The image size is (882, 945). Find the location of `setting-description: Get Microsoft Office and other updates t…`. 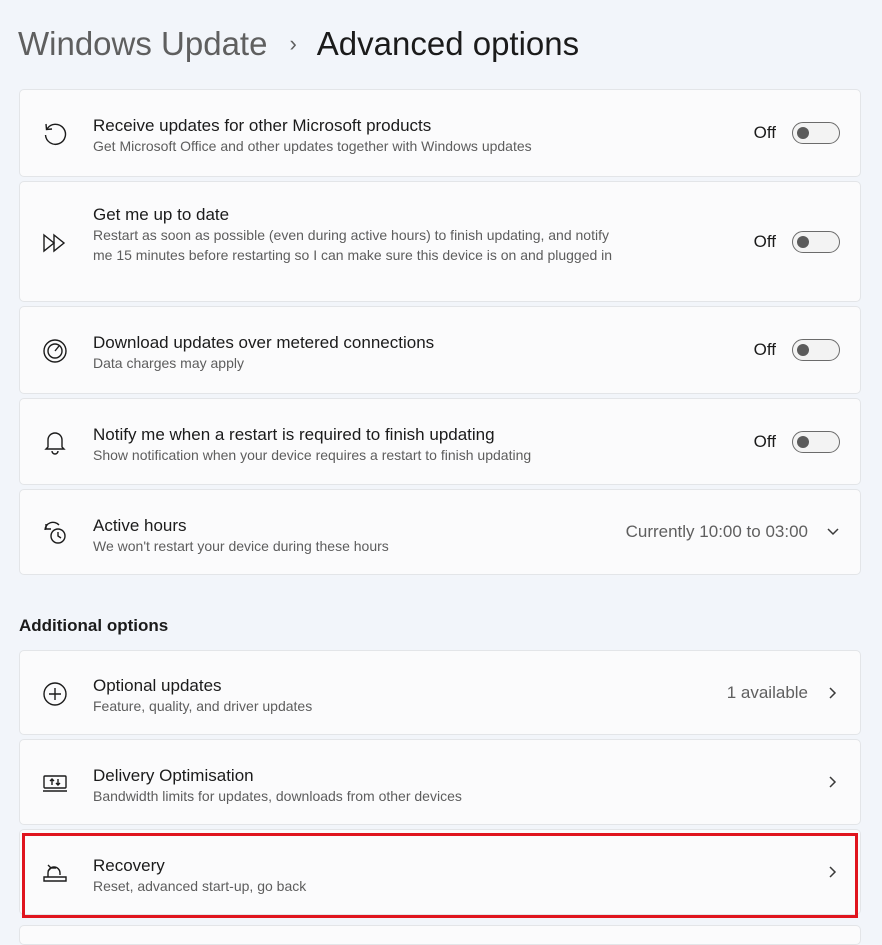

setting-description: Get Microsoft Office and other updates t… is located at coordinates (312, 146).